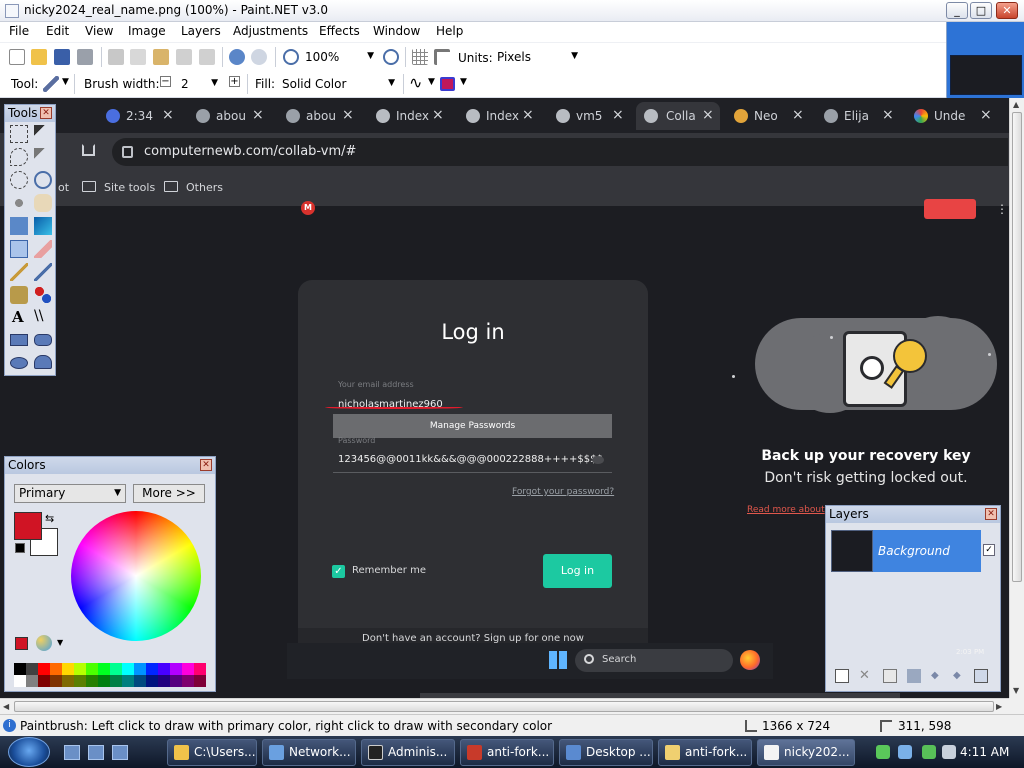 This screenshot has height=768, width=1024. I want to click on vertical-scrollbar: ▲ ▼, so click(1016, 398).